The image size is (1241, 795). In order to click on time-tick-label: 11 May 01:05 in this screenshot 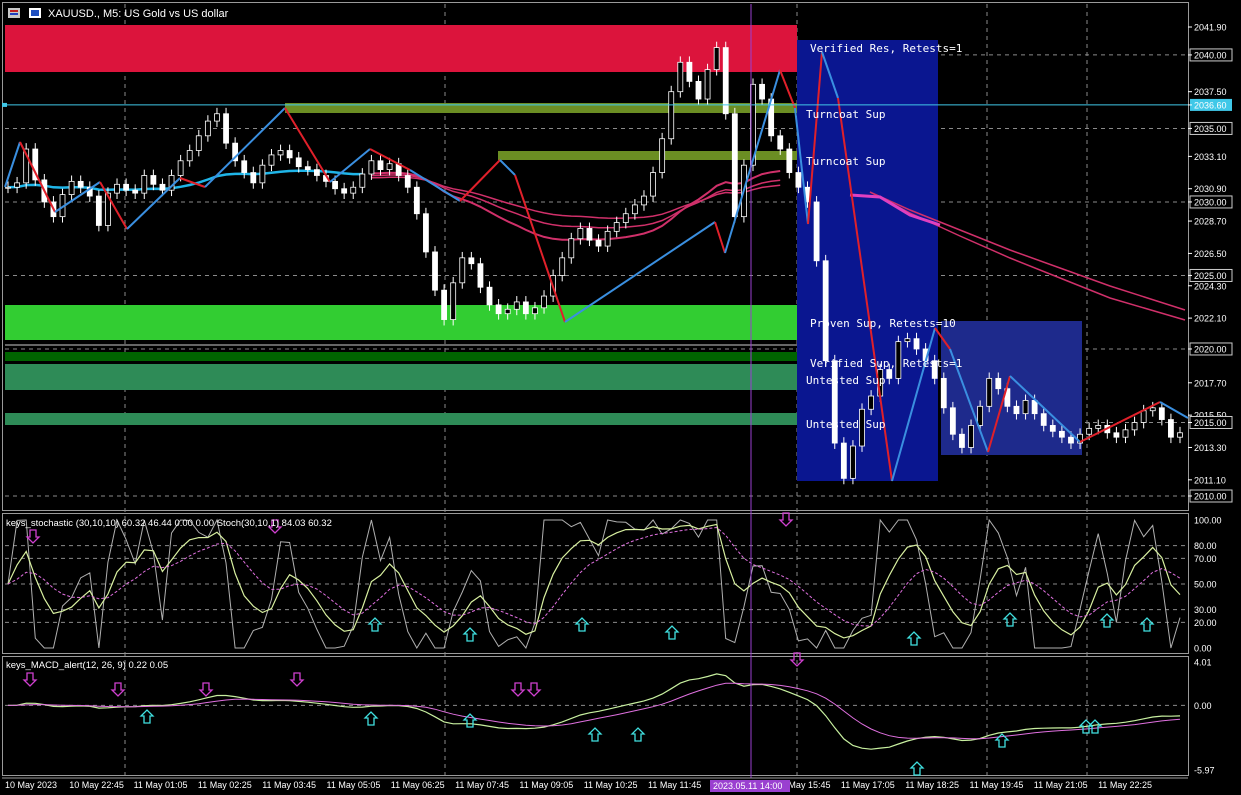, I will do `click(161, 785)`.